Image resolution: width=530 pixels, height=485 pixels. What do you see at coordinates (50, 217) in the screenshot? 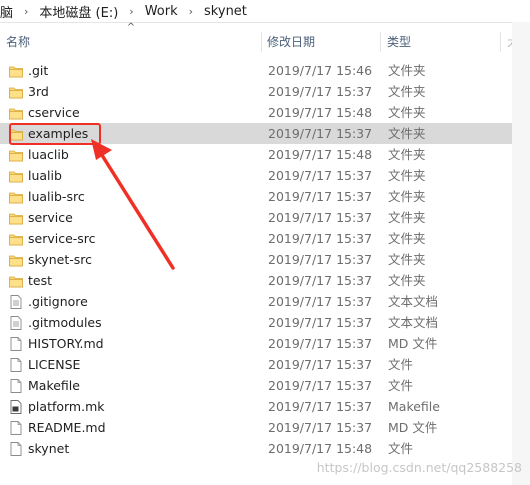
I see `file-name: service` at bounding box center [50, 217].